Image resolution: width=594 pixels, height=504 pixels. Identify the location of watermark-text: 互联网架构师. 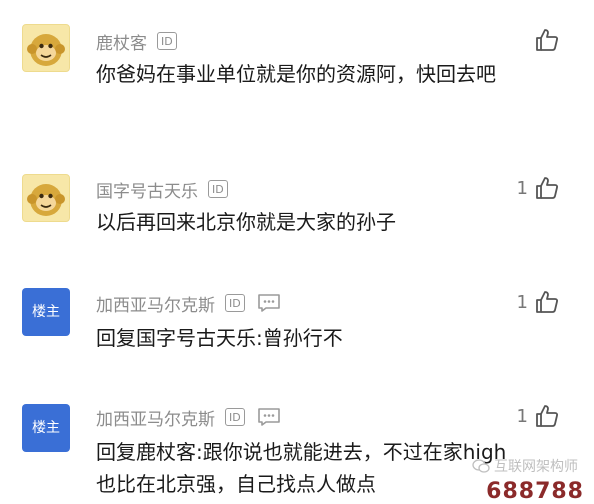
(536, 467).